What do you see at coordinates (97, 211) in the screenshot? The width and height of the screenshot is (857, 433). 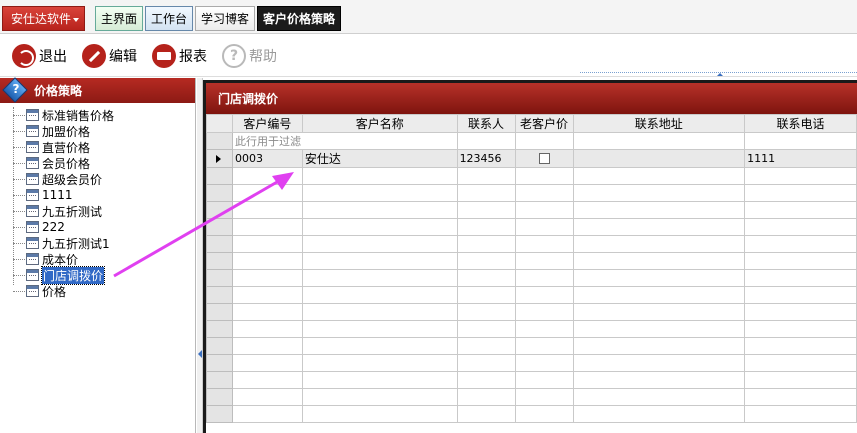 I see `tree-item: 九五折测试` at bounding box center [97, 211].